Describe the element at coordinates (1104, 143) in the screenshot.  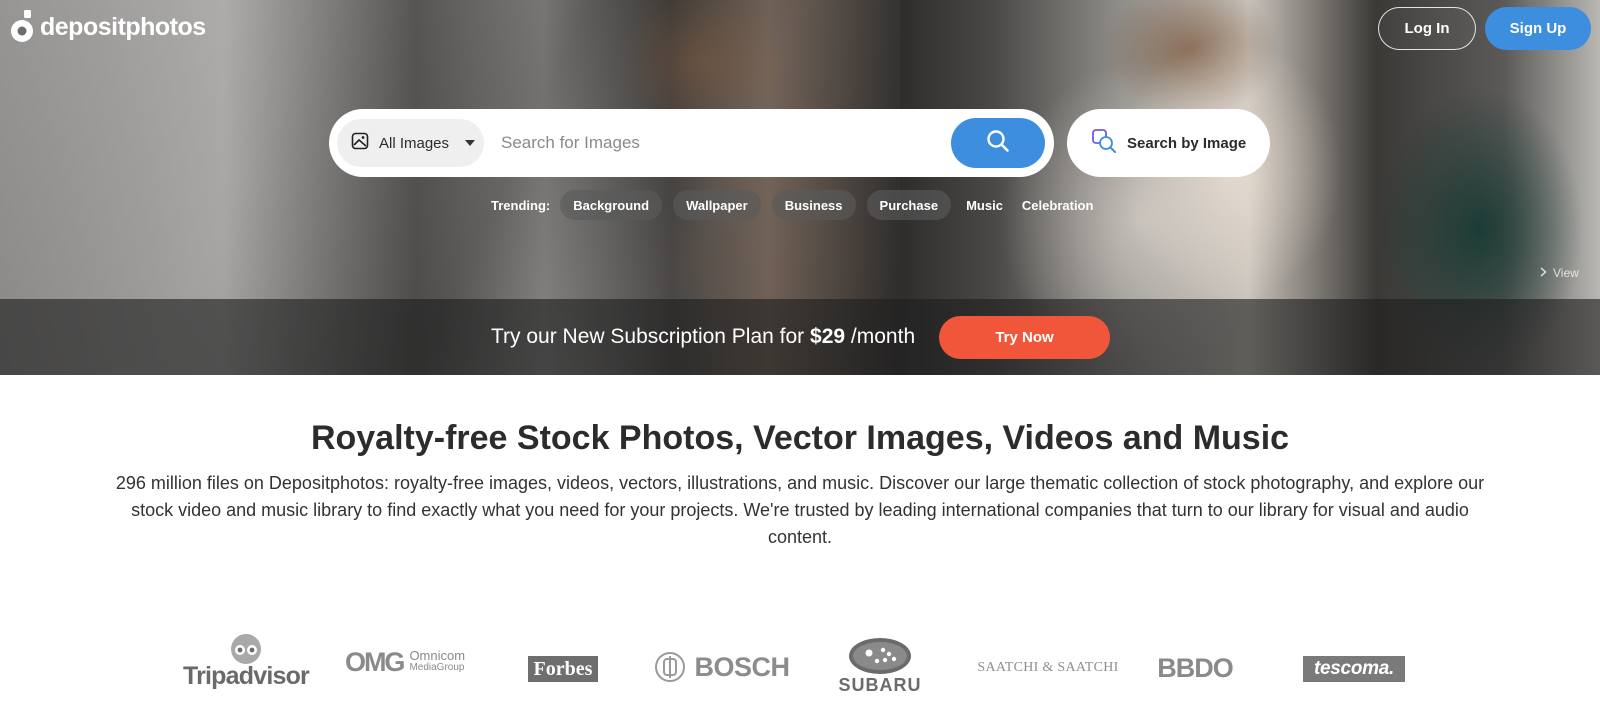
I see `search-by-image-icon` at that location.